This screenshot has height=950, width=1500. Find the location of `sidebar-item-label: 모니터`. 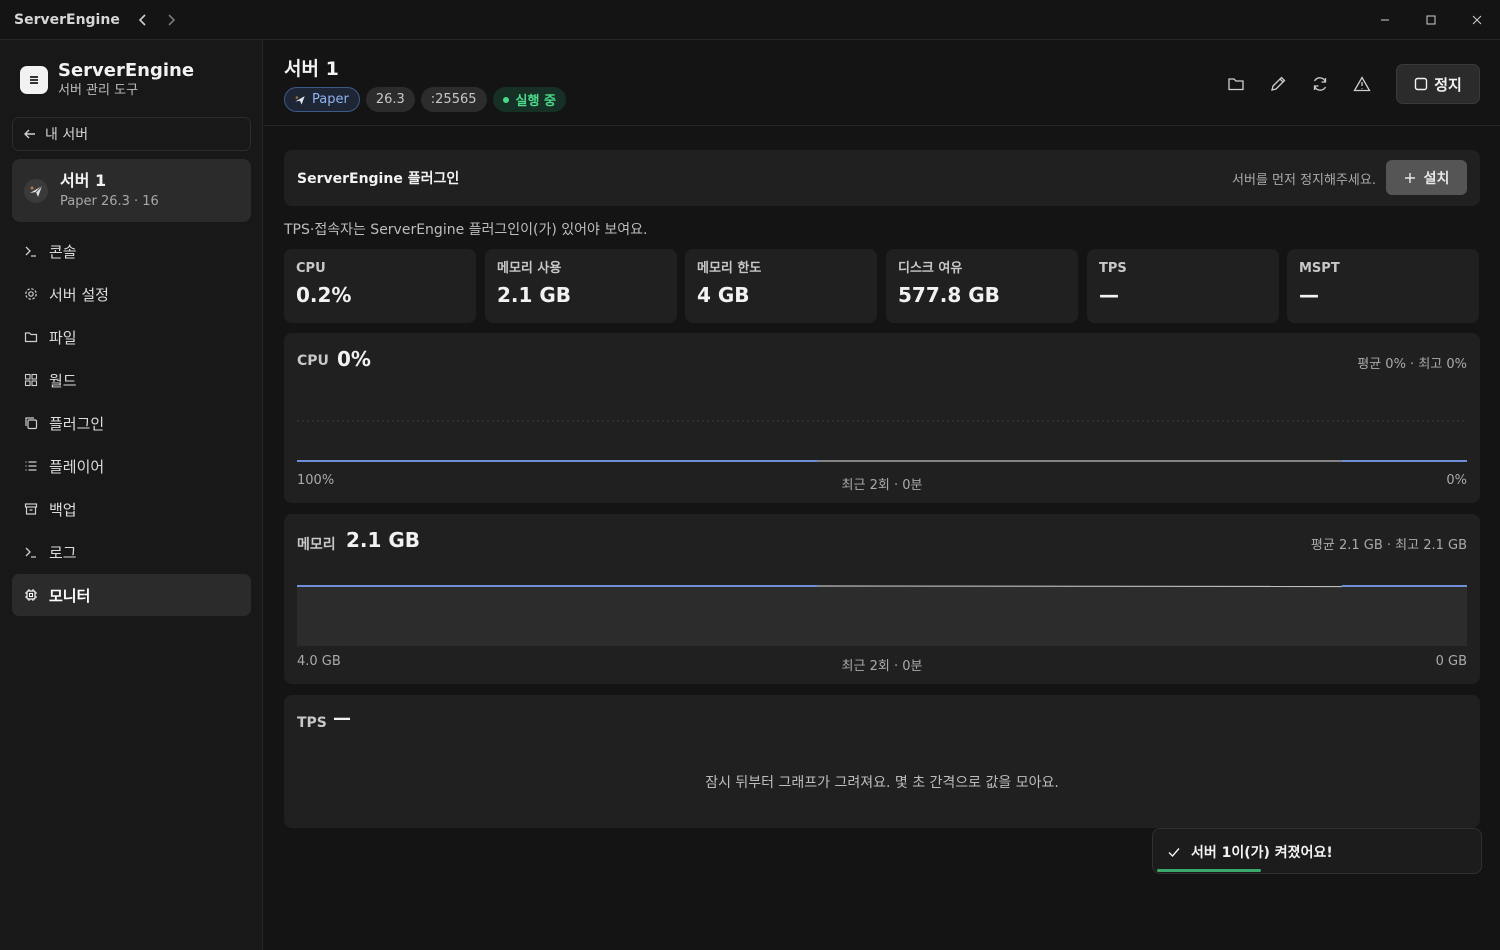

sidebar-item-label: 모니터 is located at coordinates (70, 595).